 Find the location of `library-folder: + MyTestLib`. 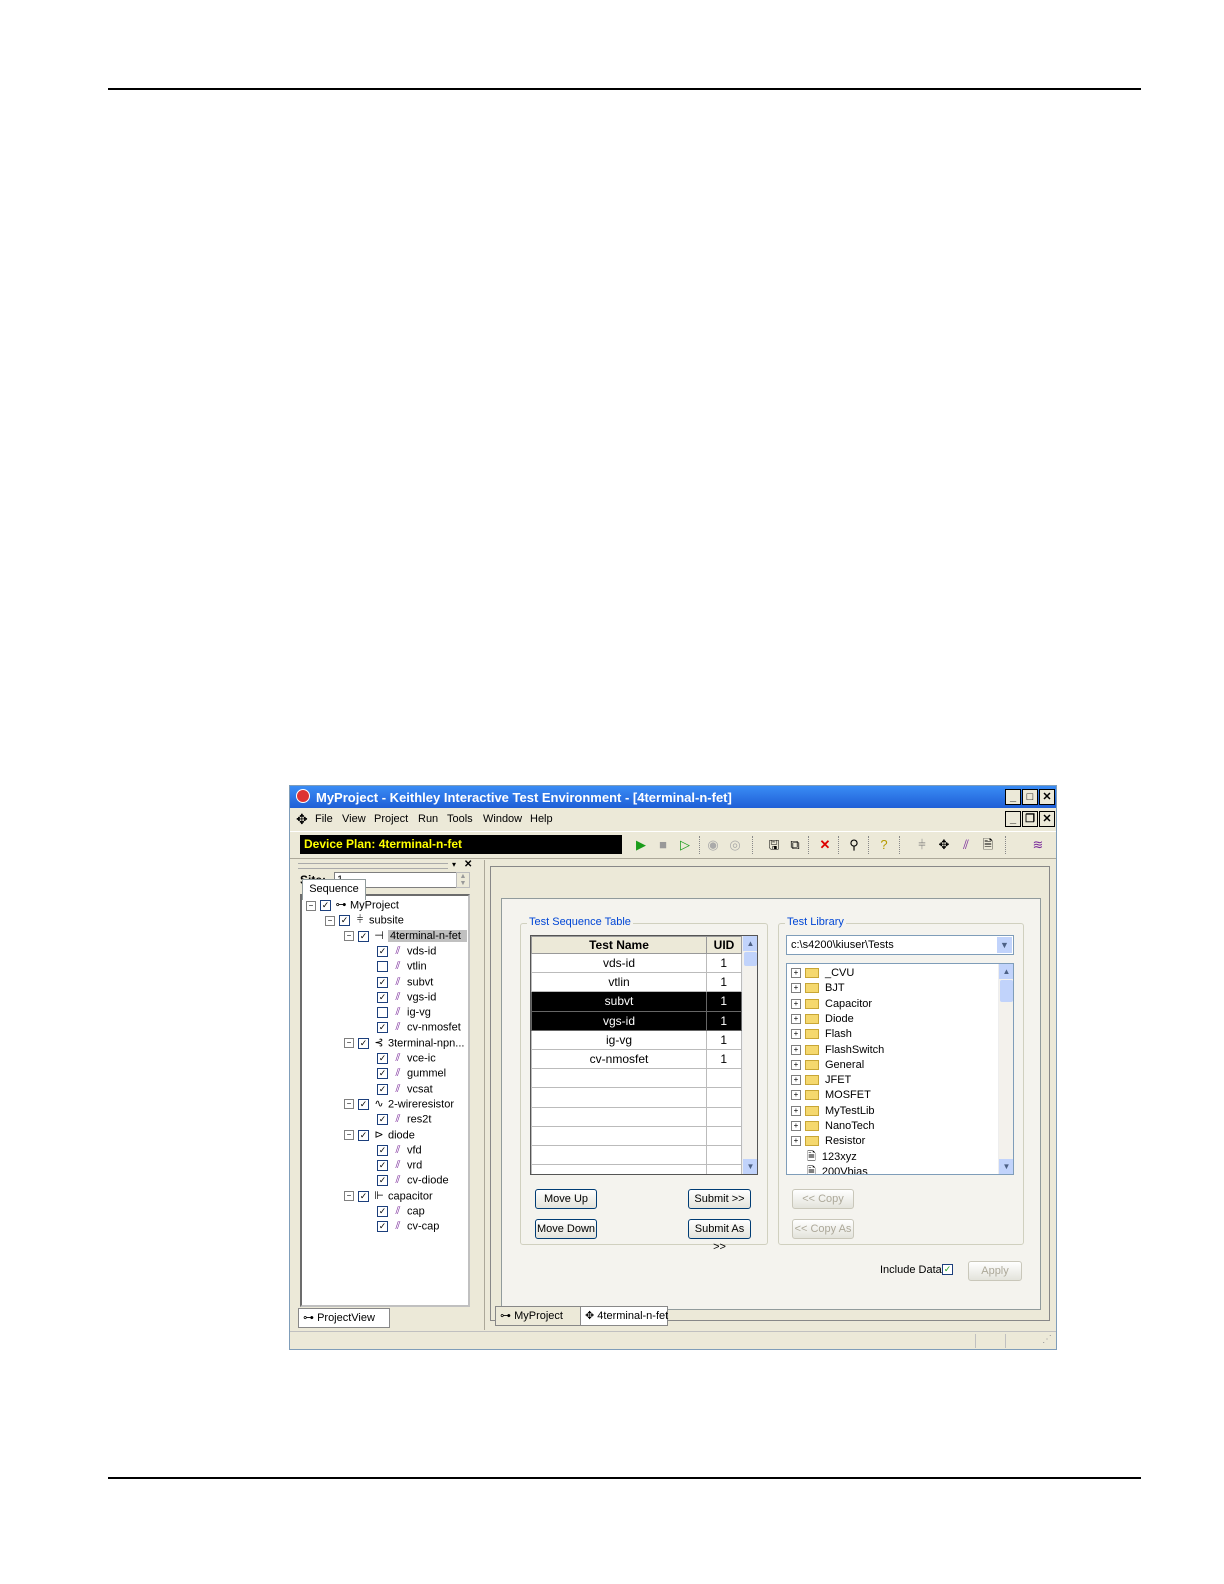

library-folder: + MyTestLib is located at coordinates (833, 1111).